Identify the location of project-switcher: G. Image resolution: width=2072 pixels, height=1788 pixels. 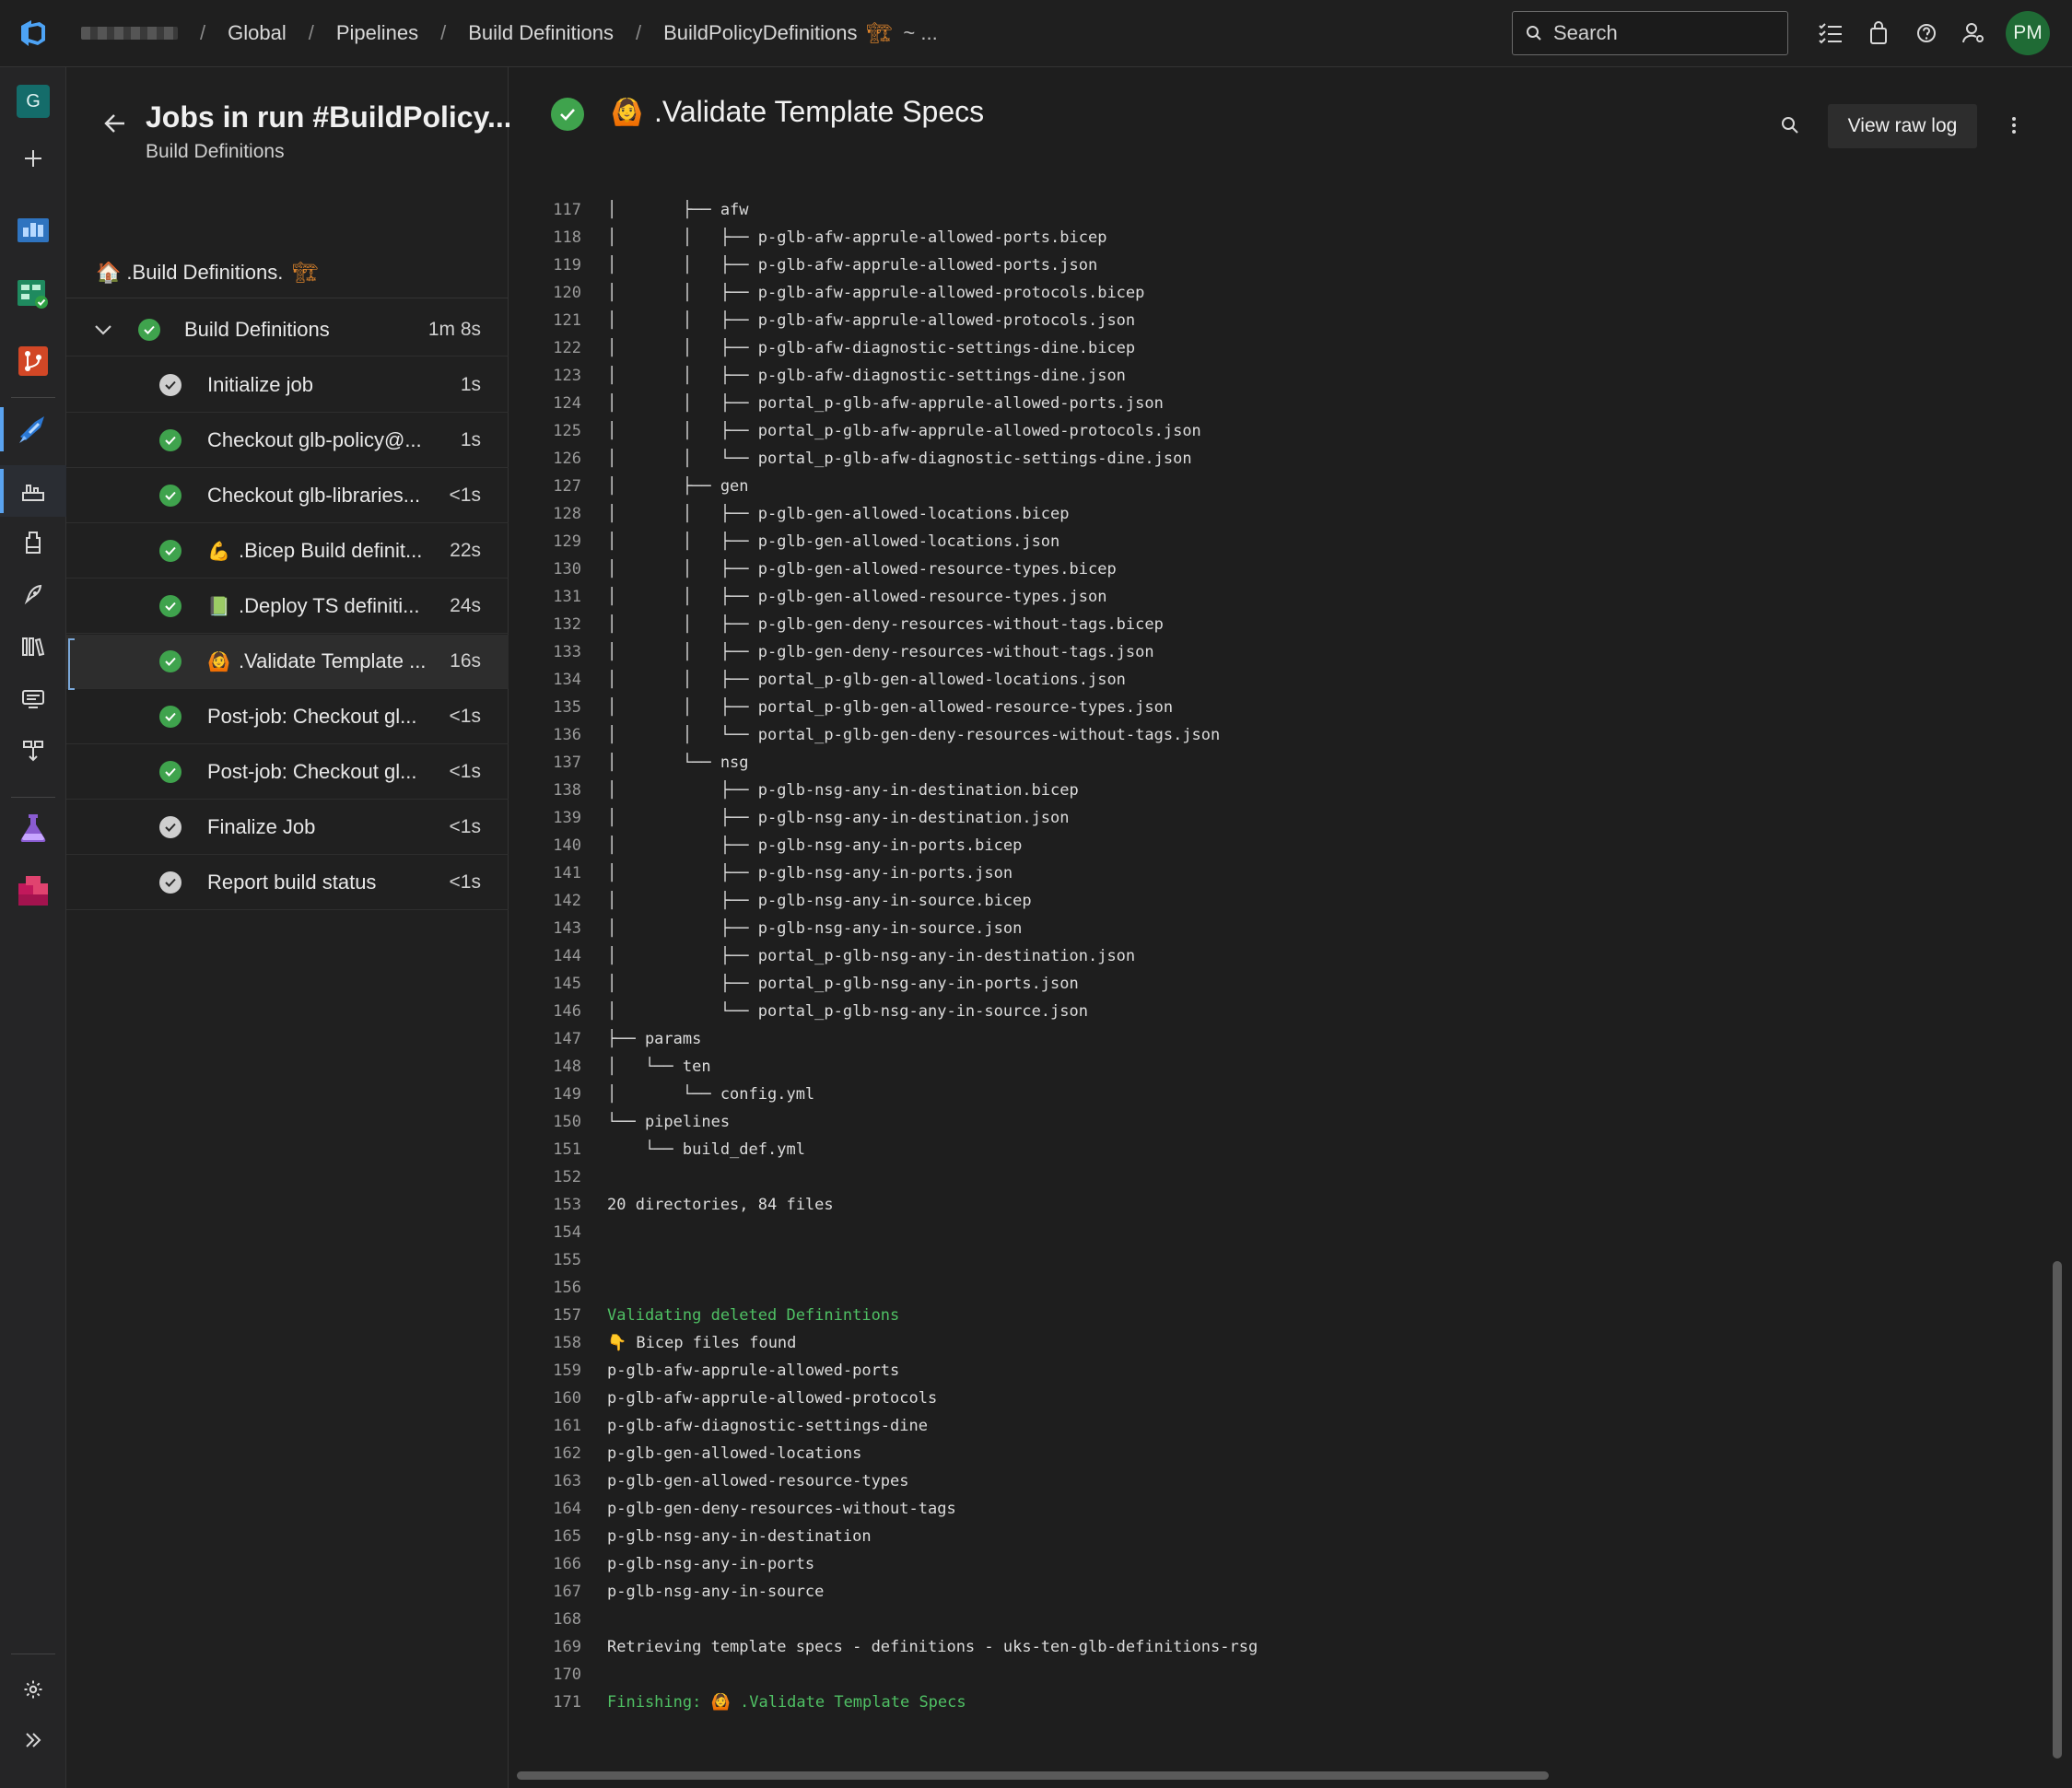
(33, 101).